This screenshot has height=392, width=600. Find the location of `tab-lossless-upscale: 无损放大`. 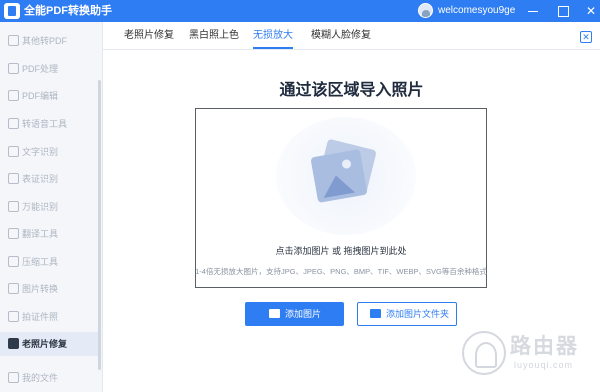

tab-lossless-upscale: 无损放大 is located at coordinates (273, 39).